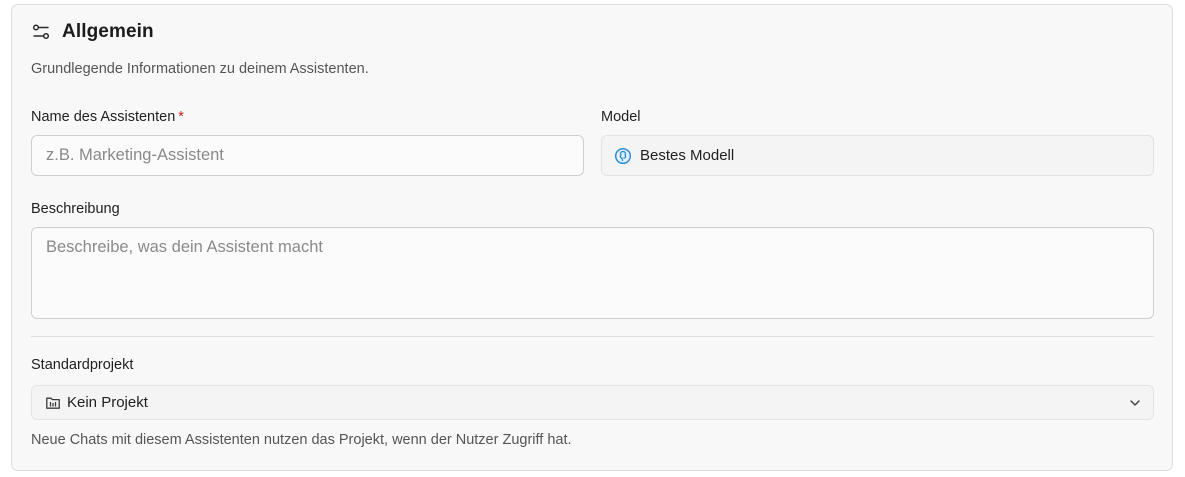  What do you see at coordinates (75, 209) in the screenshot?
I see `description-field-label: Beschreibung` at bounding box center [75, 209].